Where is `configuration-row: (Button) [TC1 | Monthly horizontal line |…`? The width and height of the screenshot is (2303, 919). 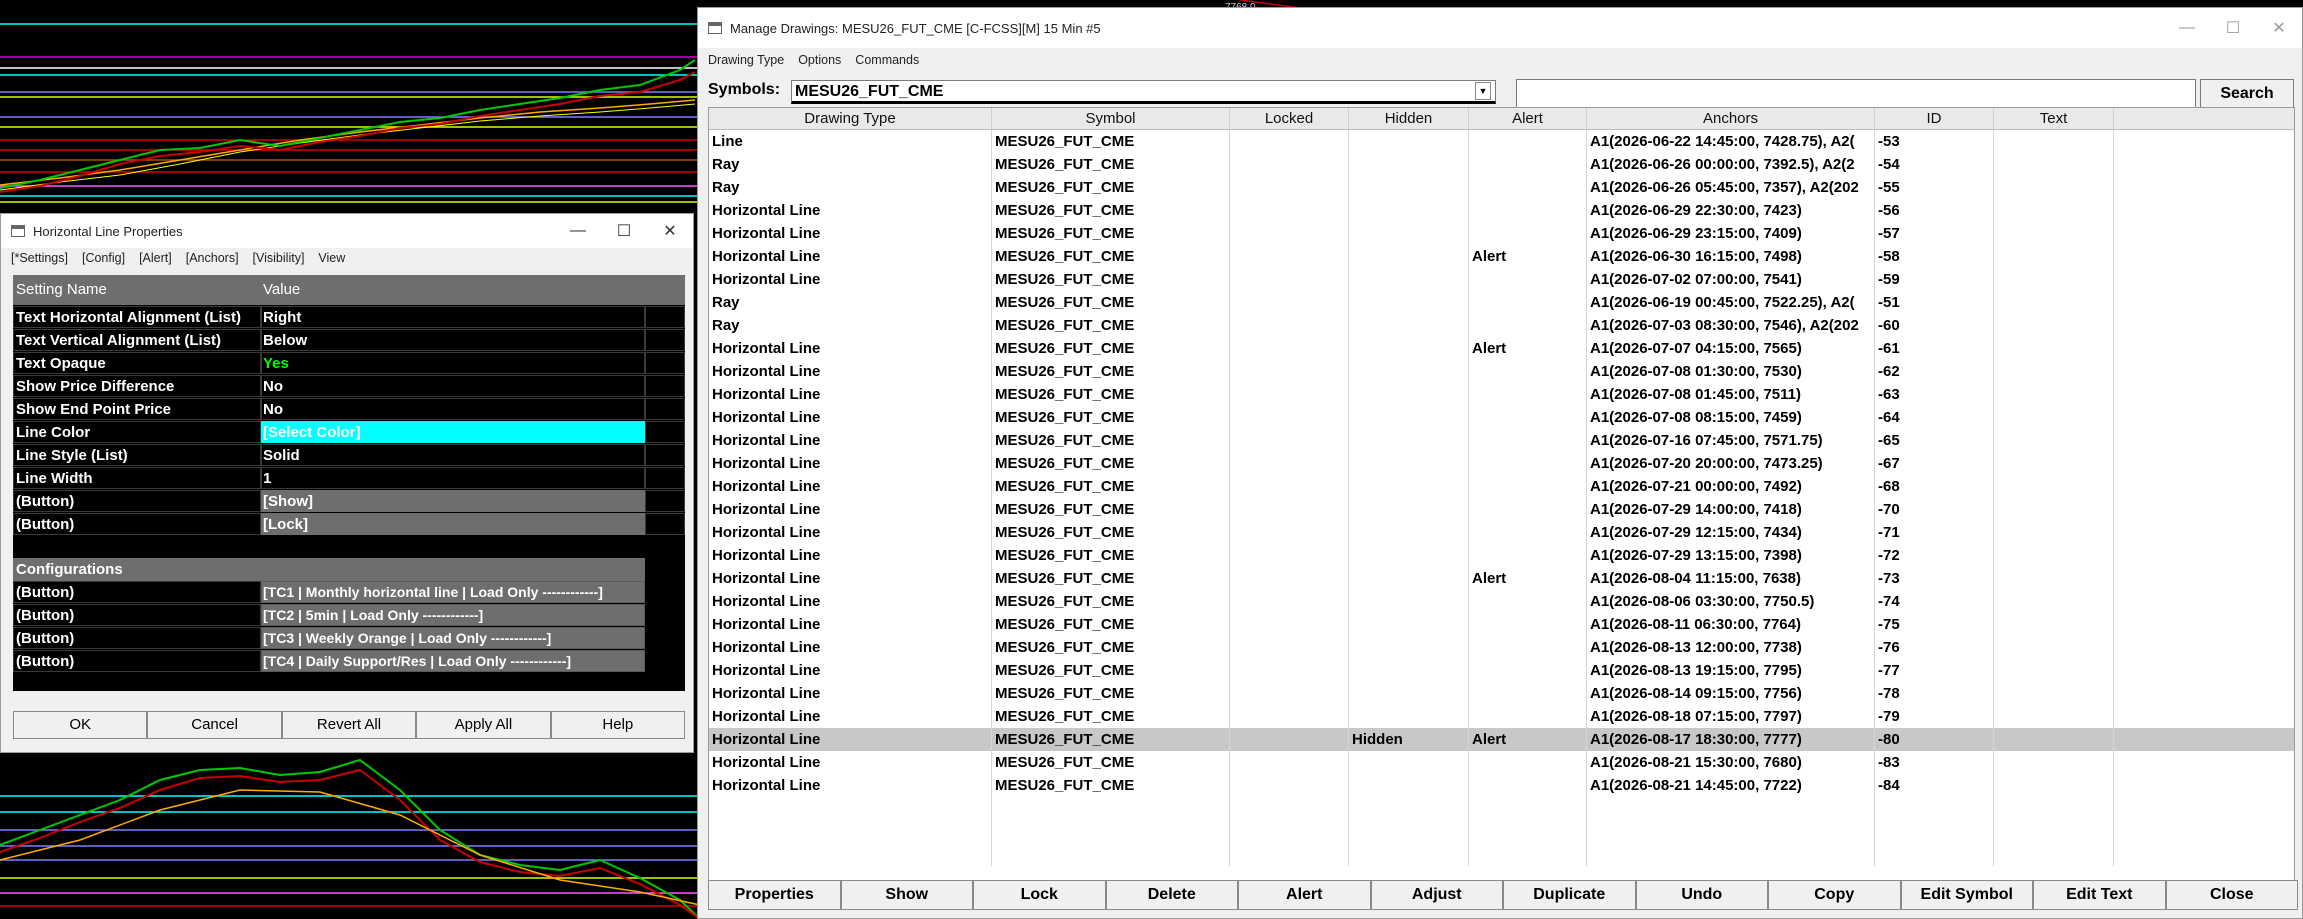 configuration-row: (Button) [TC1 | Monthly horizontal line |… is located at coordinates (349, 592).